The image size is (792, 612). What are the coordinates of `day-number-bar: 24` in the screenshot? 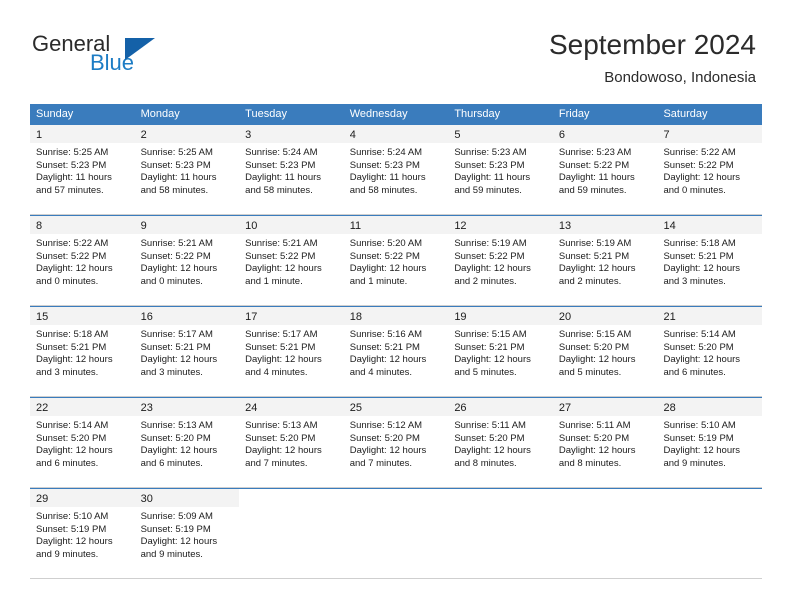 It's located at (291, 407).